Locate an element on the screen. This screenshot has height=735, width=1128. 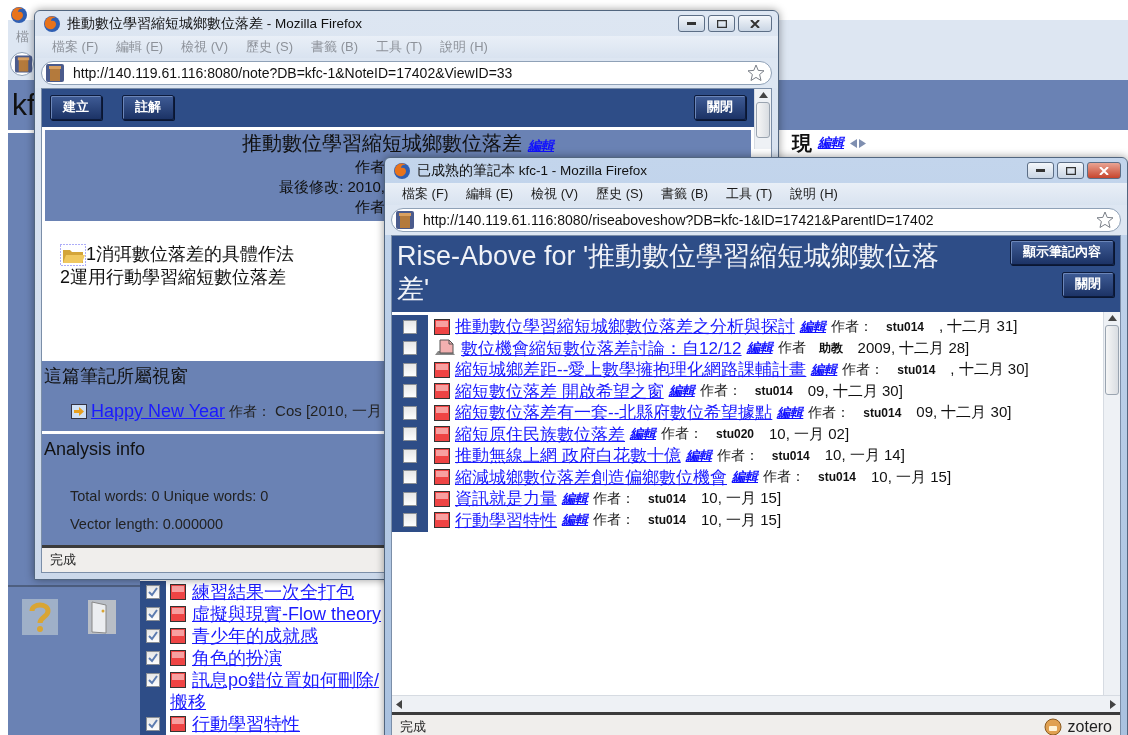
note-link: 角色的扮演 is located at coordinates (277, 658).